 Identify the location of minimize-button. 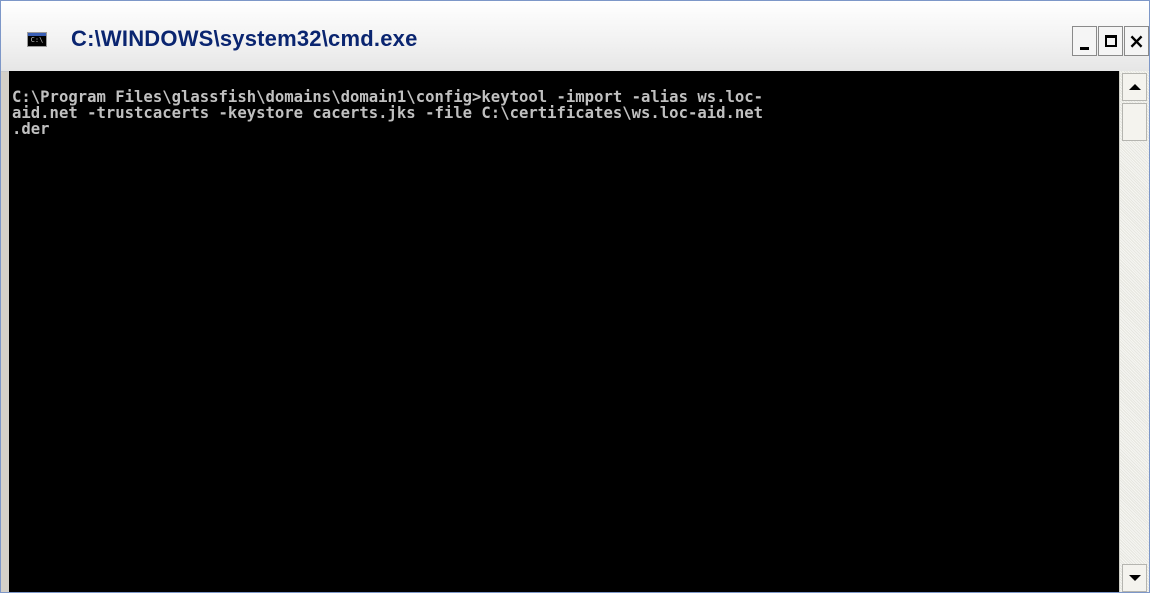
(1084, 41).